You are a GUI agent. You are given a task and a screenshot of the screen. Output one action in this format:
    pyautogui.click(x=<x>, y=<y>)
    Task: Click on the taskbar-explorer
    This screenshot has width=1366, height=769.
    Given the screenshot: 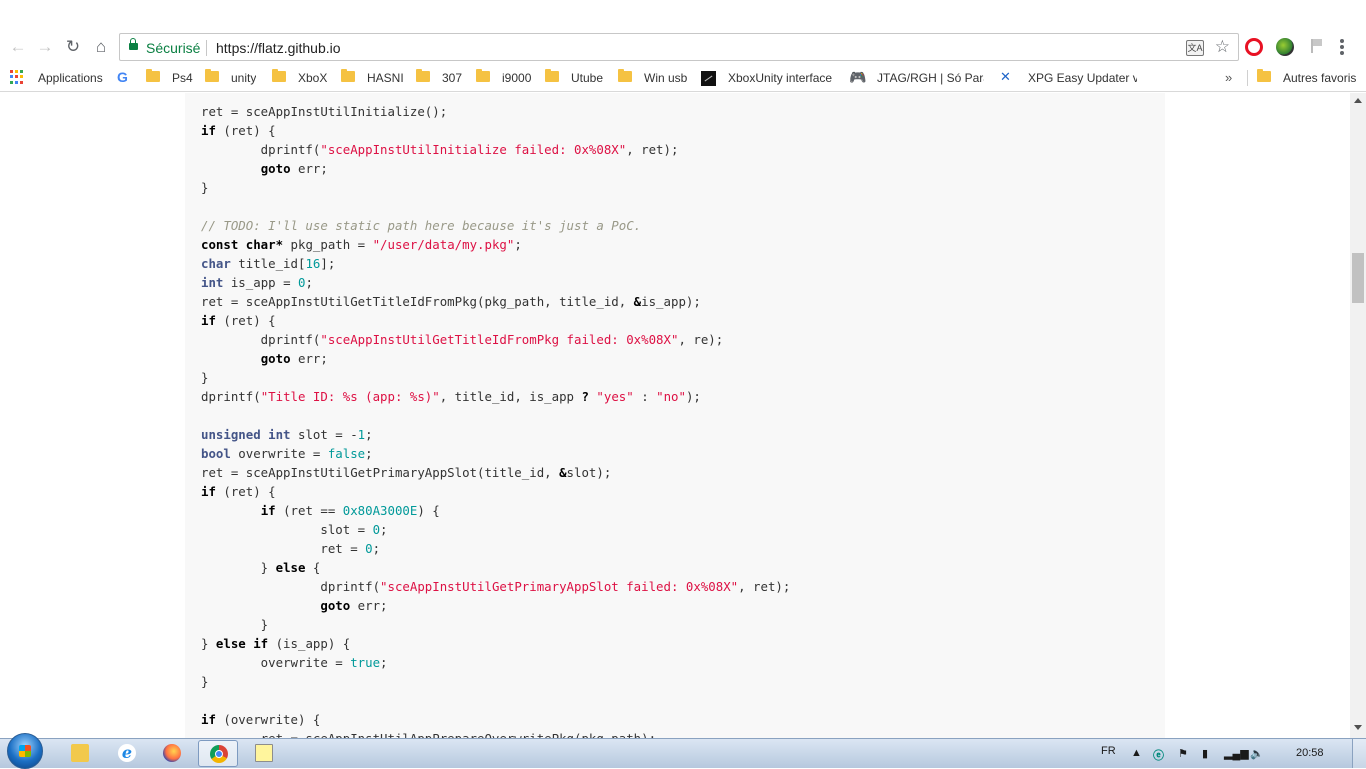 What is the action you would take?
    pyautogui.click(x=80, y=753)
    